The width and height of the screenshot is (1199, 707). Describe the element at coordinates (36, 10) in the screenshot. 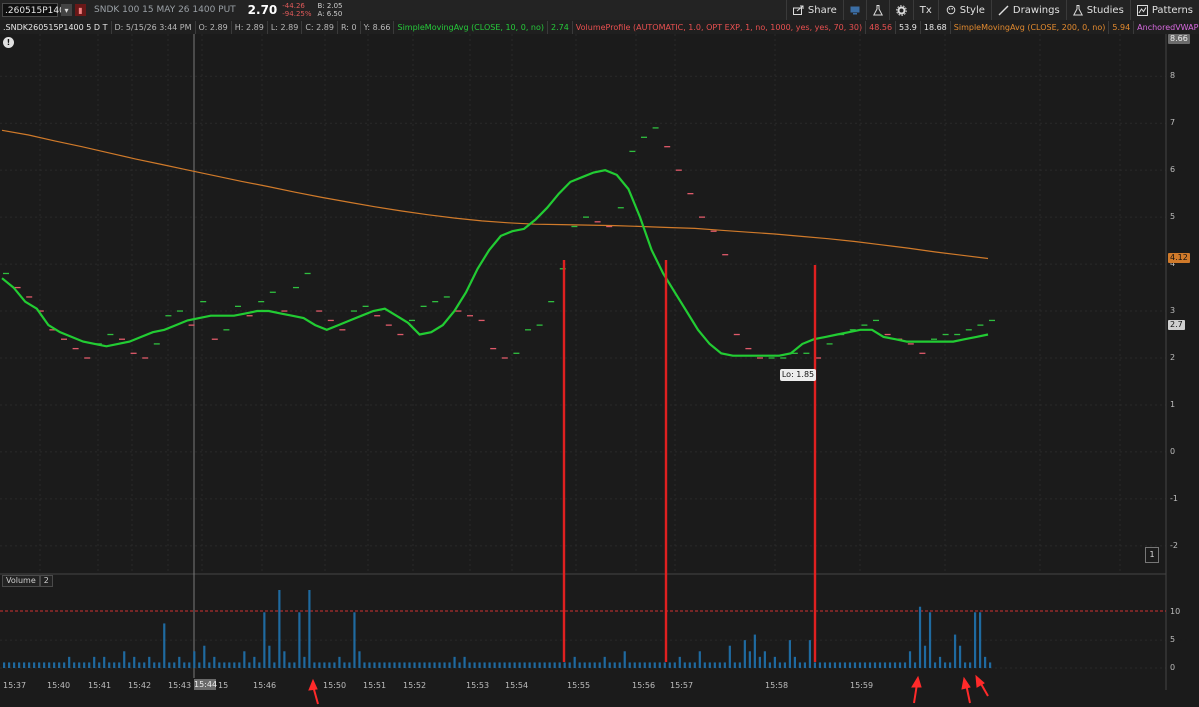

I see `symbol-input: .260515P1400` at that location.